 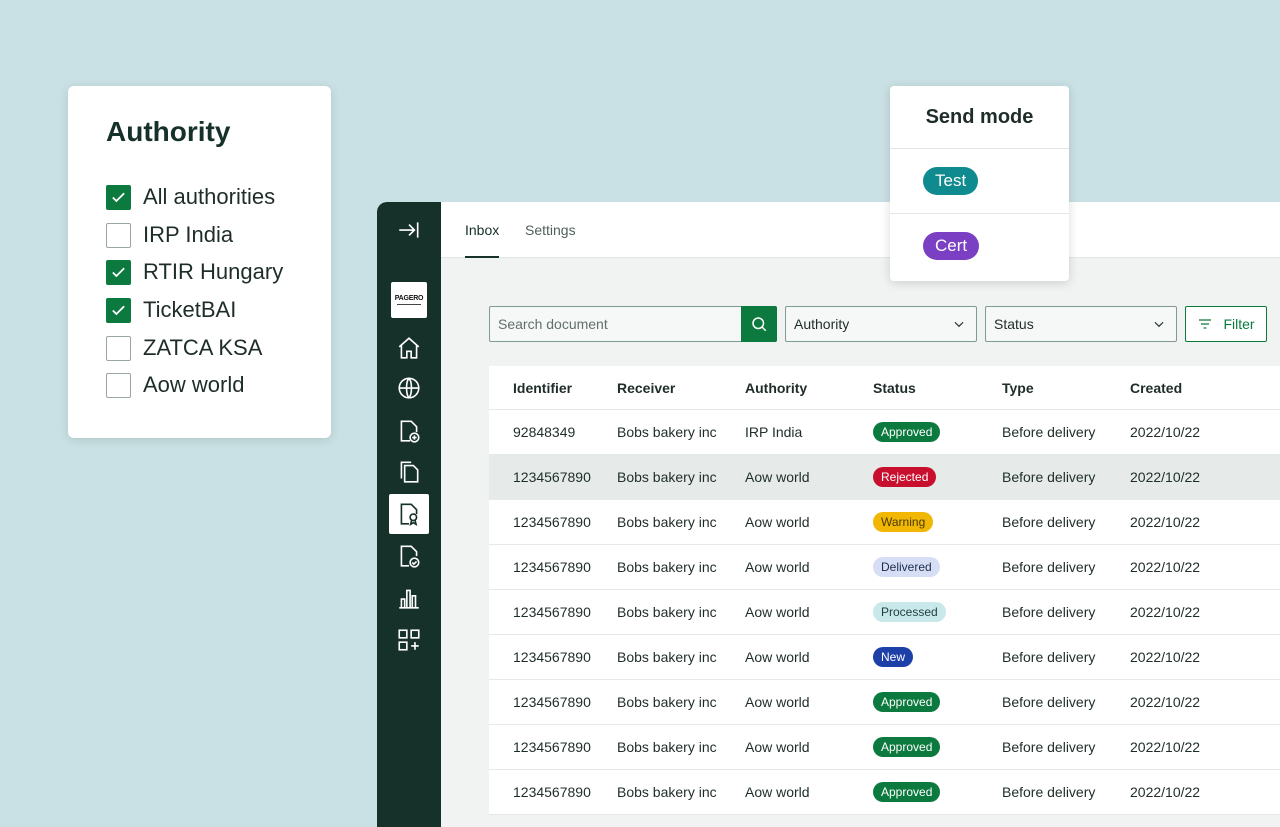 I want to click on cell-status: Rejected, so click(x=937, y=477).